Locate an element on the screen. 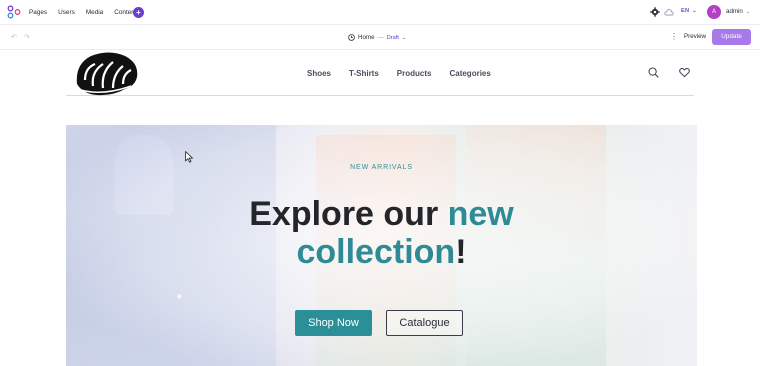 This screenshot has height=366, width=760. gear-icon is located at coordinates (655, 12).